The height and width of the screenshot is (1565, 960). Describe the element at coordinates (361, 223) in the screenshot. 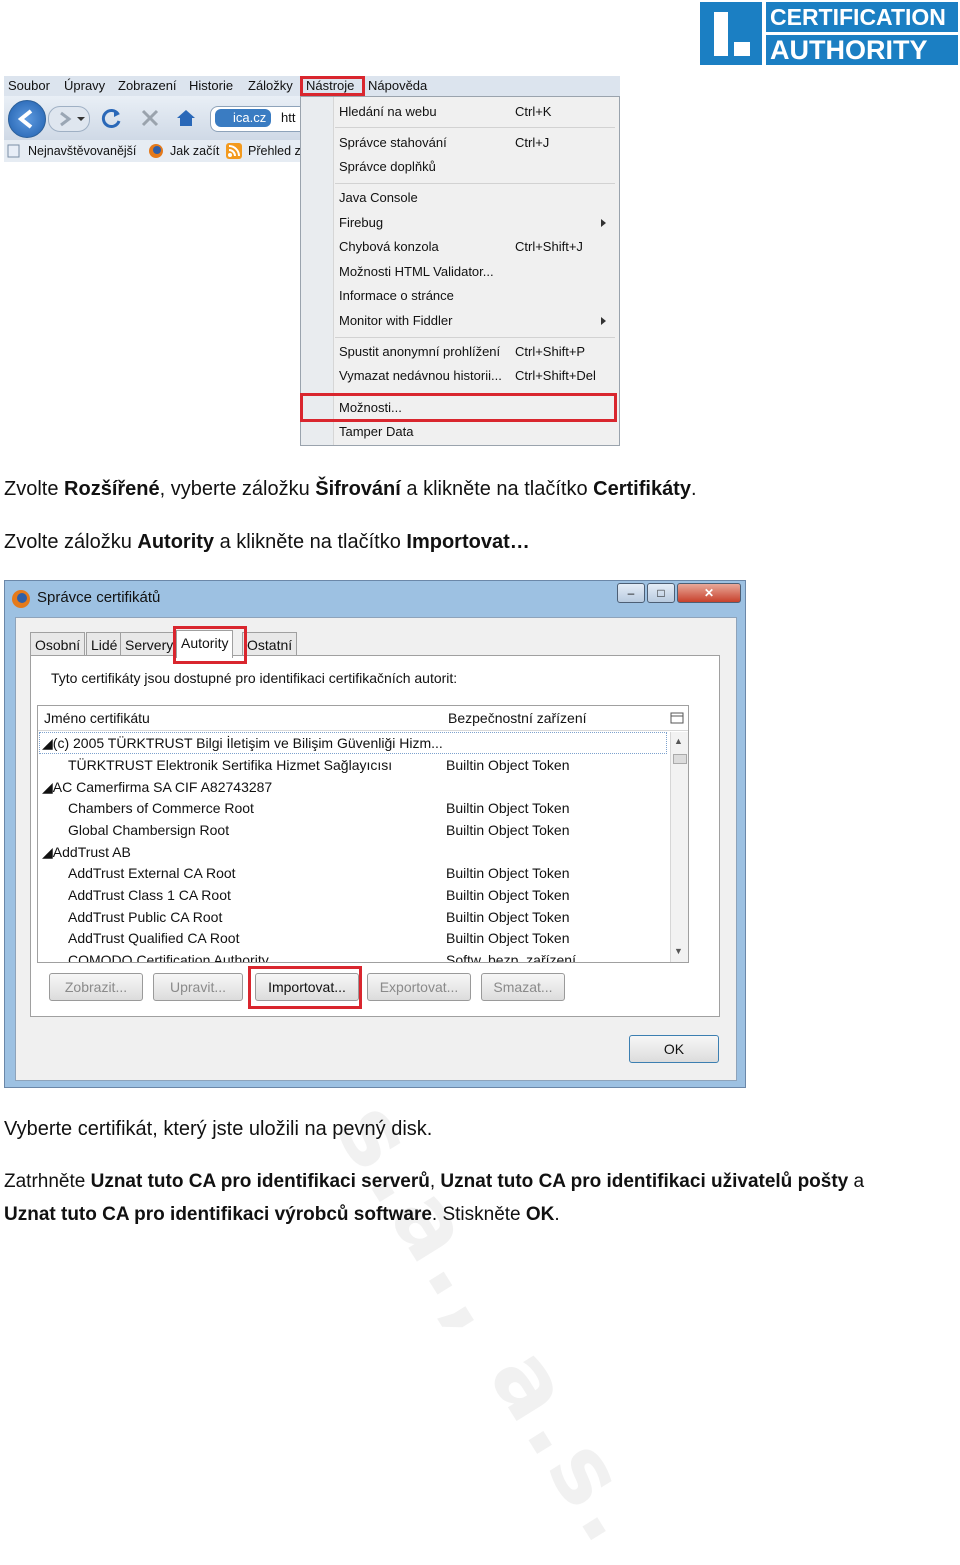

I see `menu-item-firebug: Firebug` at that location.